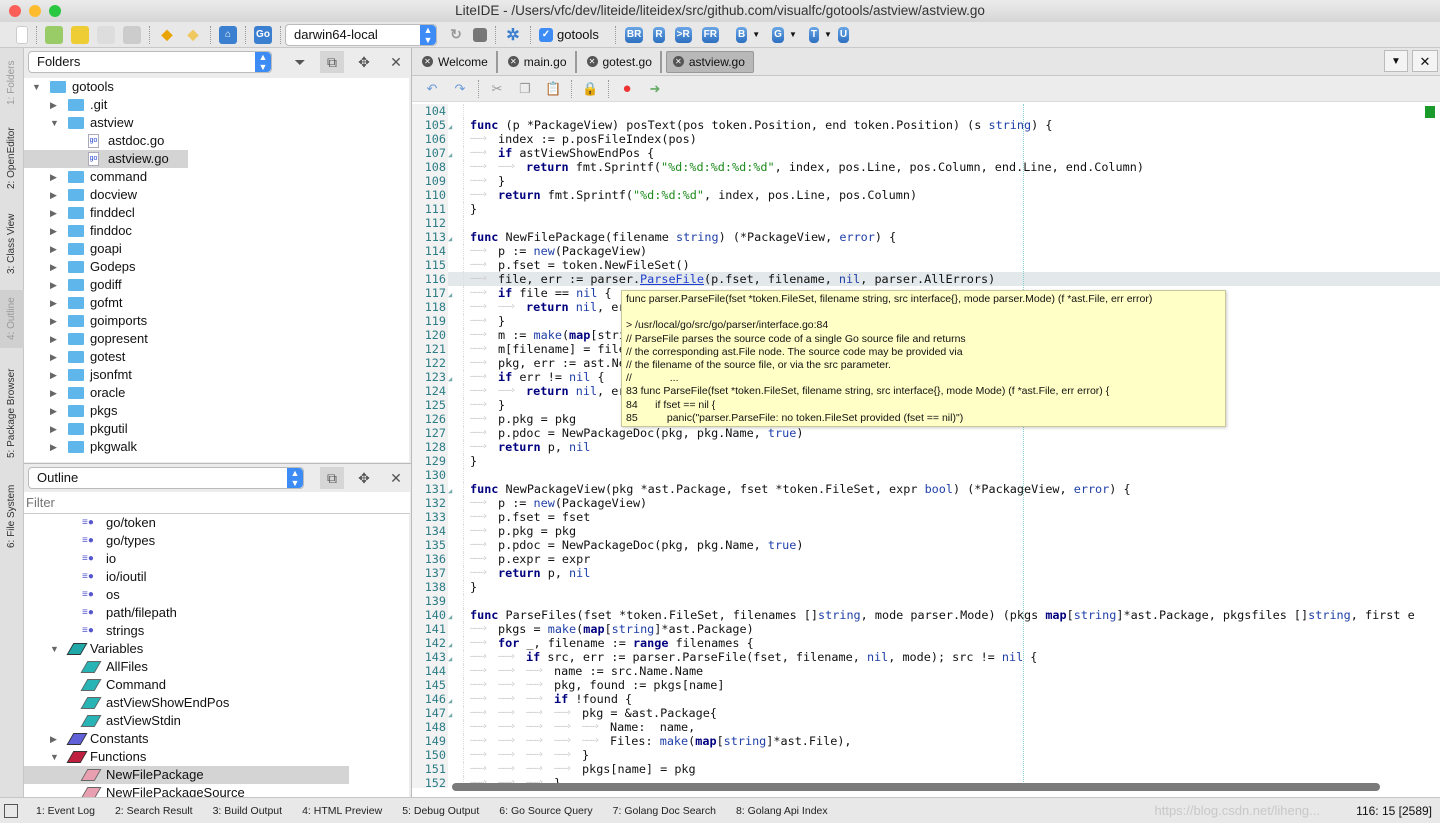 Image resolution: width=1440 pixels, height=823 pixels. What do you see at coordinates (497, 89) in the screenshot?
I see `cut-icon: ✂` at bounding box center [497, 89].